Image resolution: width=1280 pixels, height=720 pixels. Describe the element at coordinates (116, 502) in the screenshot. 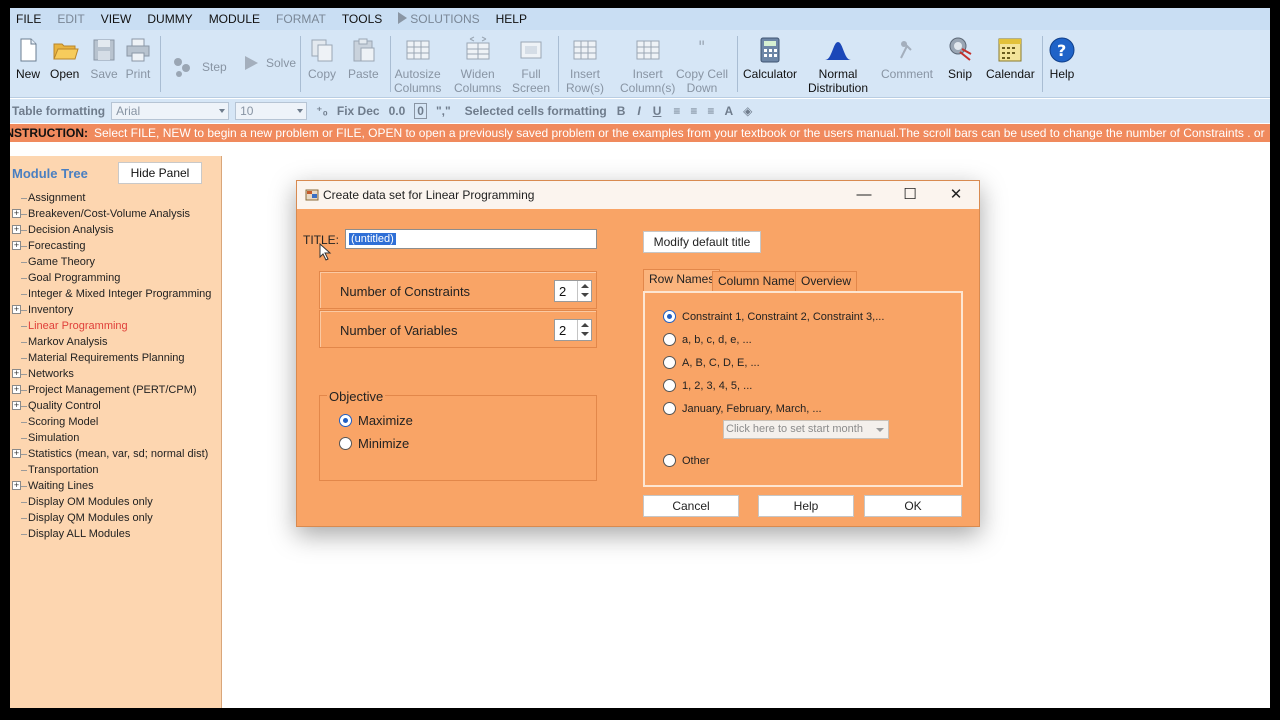

I see `module-tree-item: Display OM Modules only` at that location.